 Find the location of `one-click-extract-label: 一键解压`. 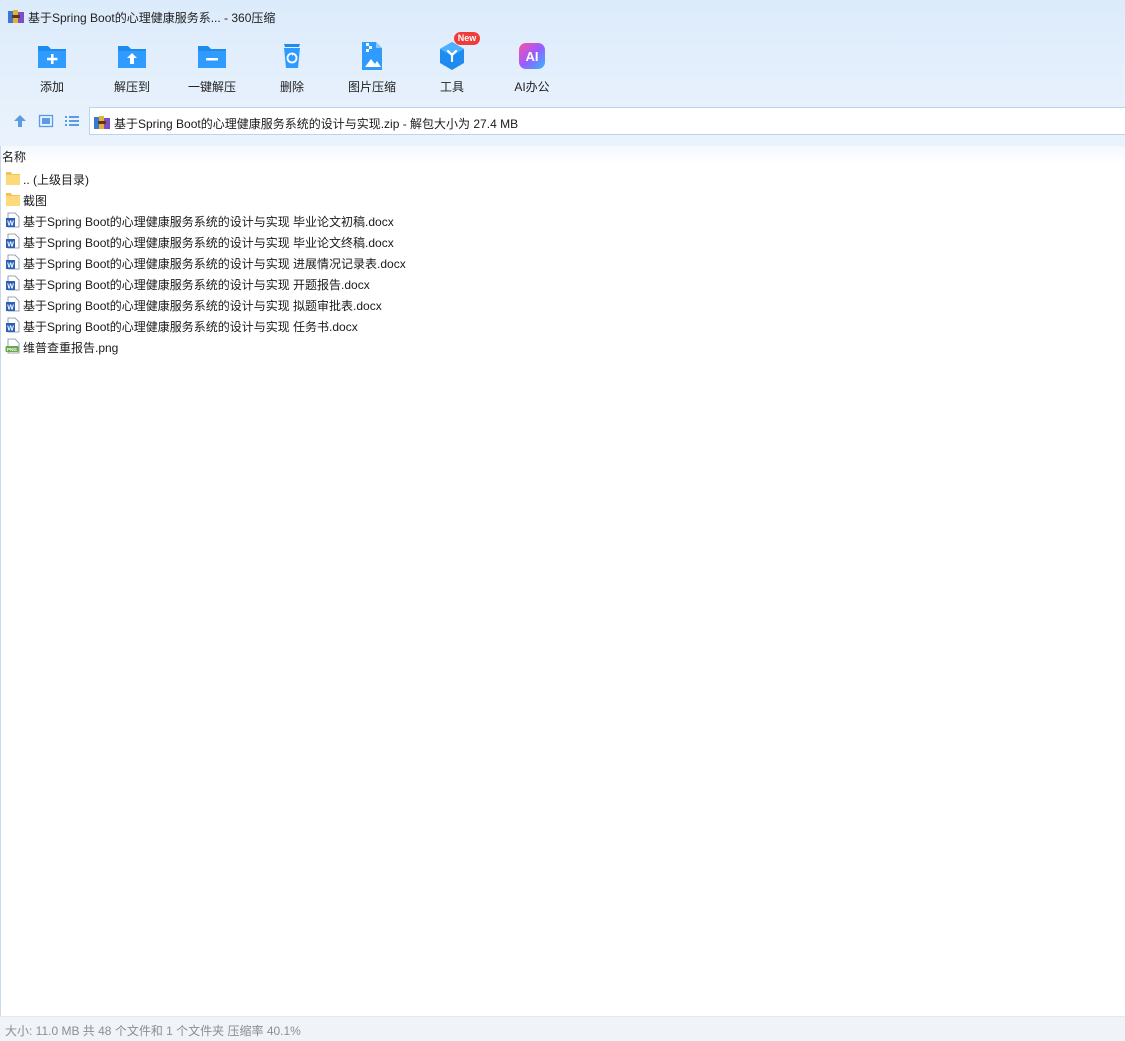

one-click-extract-label: 一键解压 is located at coordinates (211, 87).